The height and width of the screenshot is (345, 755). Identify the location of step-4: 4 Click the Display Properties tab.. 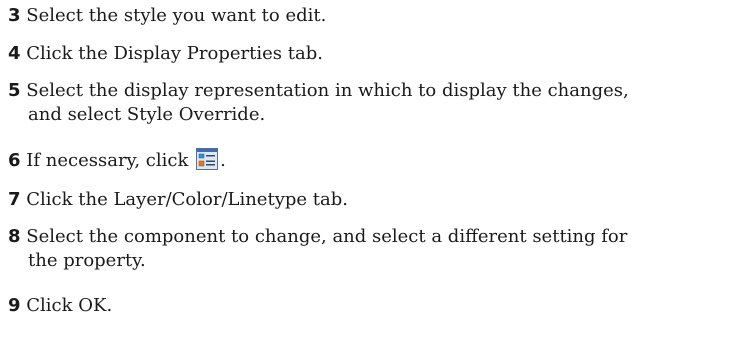
(380, 54).